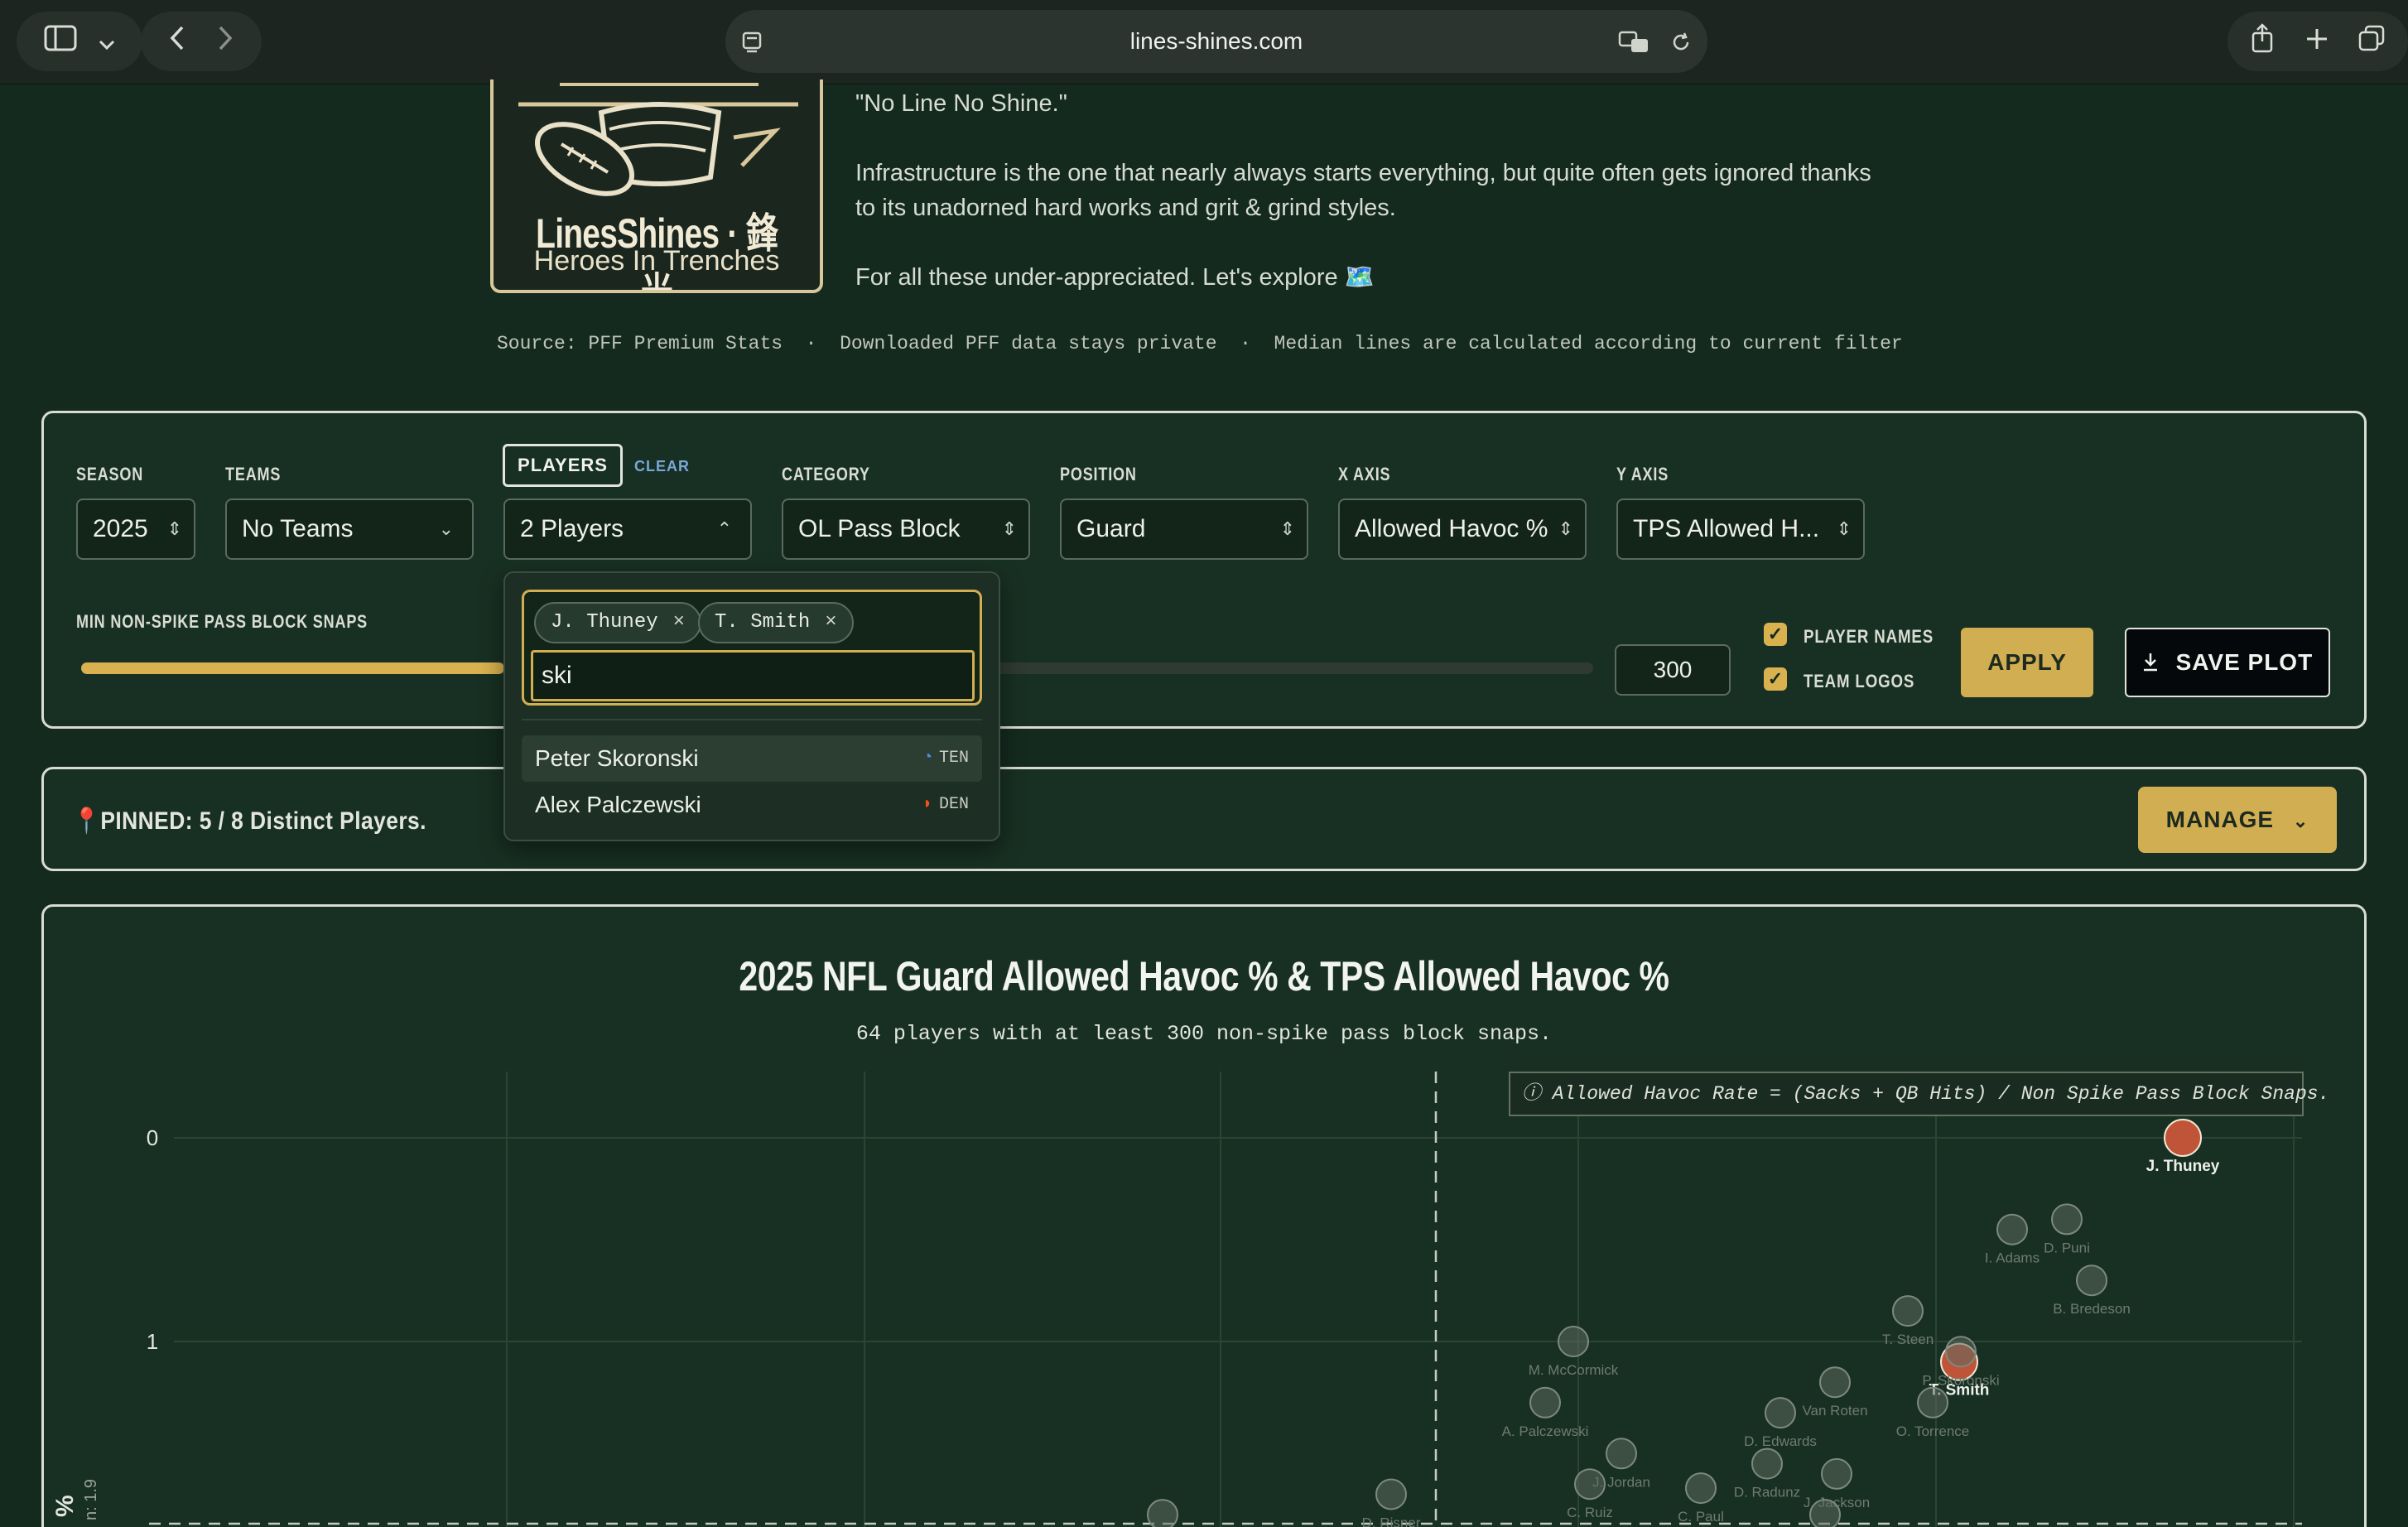  Describe the element at coordinates (753, 675) in the screenshot. I see `player-search-input: ski` at that location.